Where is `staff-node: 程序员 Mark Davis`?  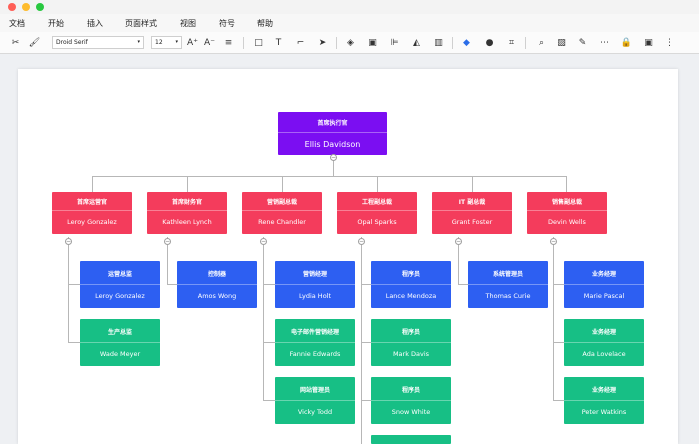 staff-node: 程序员 Mark Davis is located at coordinates (411, 342).